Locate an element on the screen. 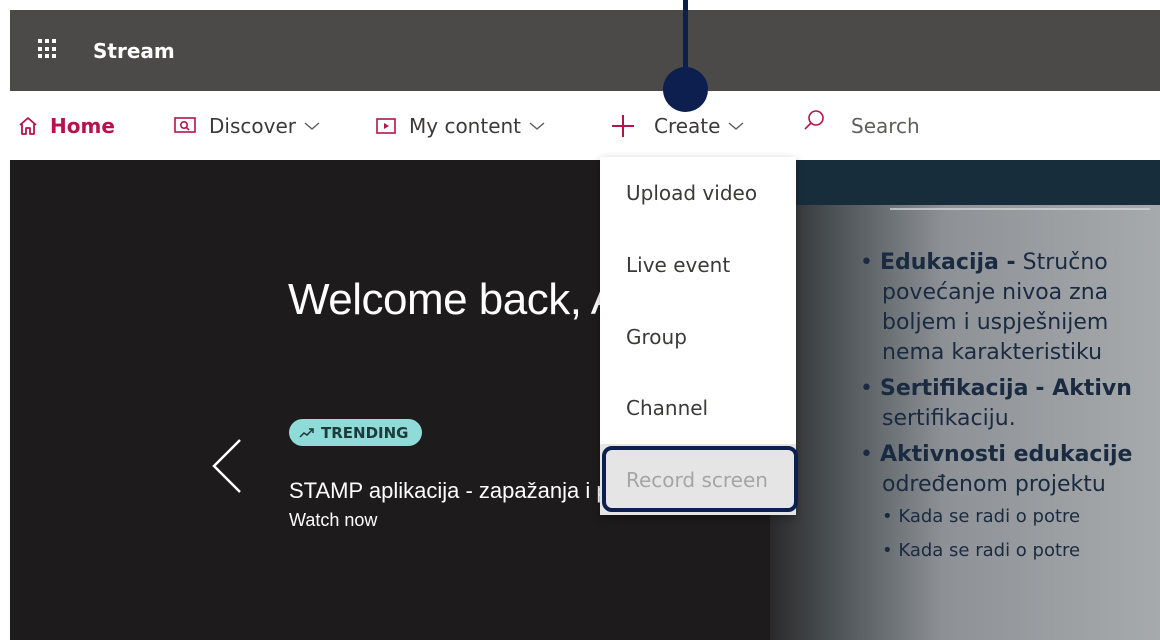 This screenshot has height=640, width=1160. menu-item-group: Group is located at coordinates (698, 336).